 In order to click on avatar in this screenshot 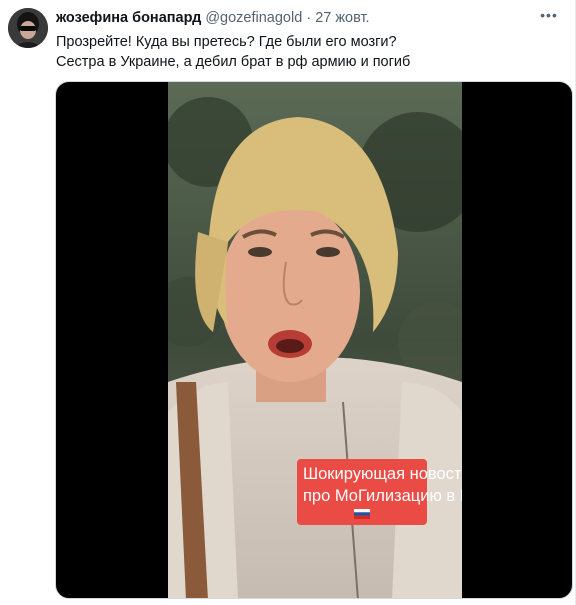, I will do `click(28, 28)`.